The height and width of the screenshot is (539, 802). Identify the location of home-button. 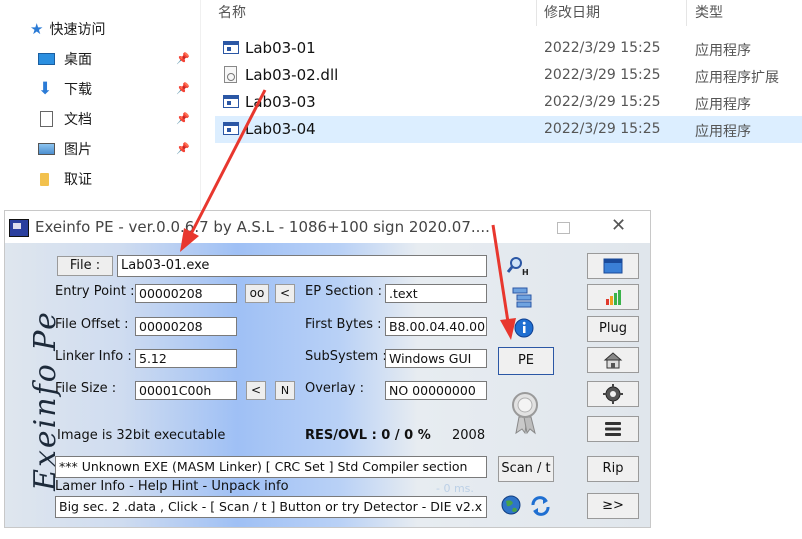
(613, 360).